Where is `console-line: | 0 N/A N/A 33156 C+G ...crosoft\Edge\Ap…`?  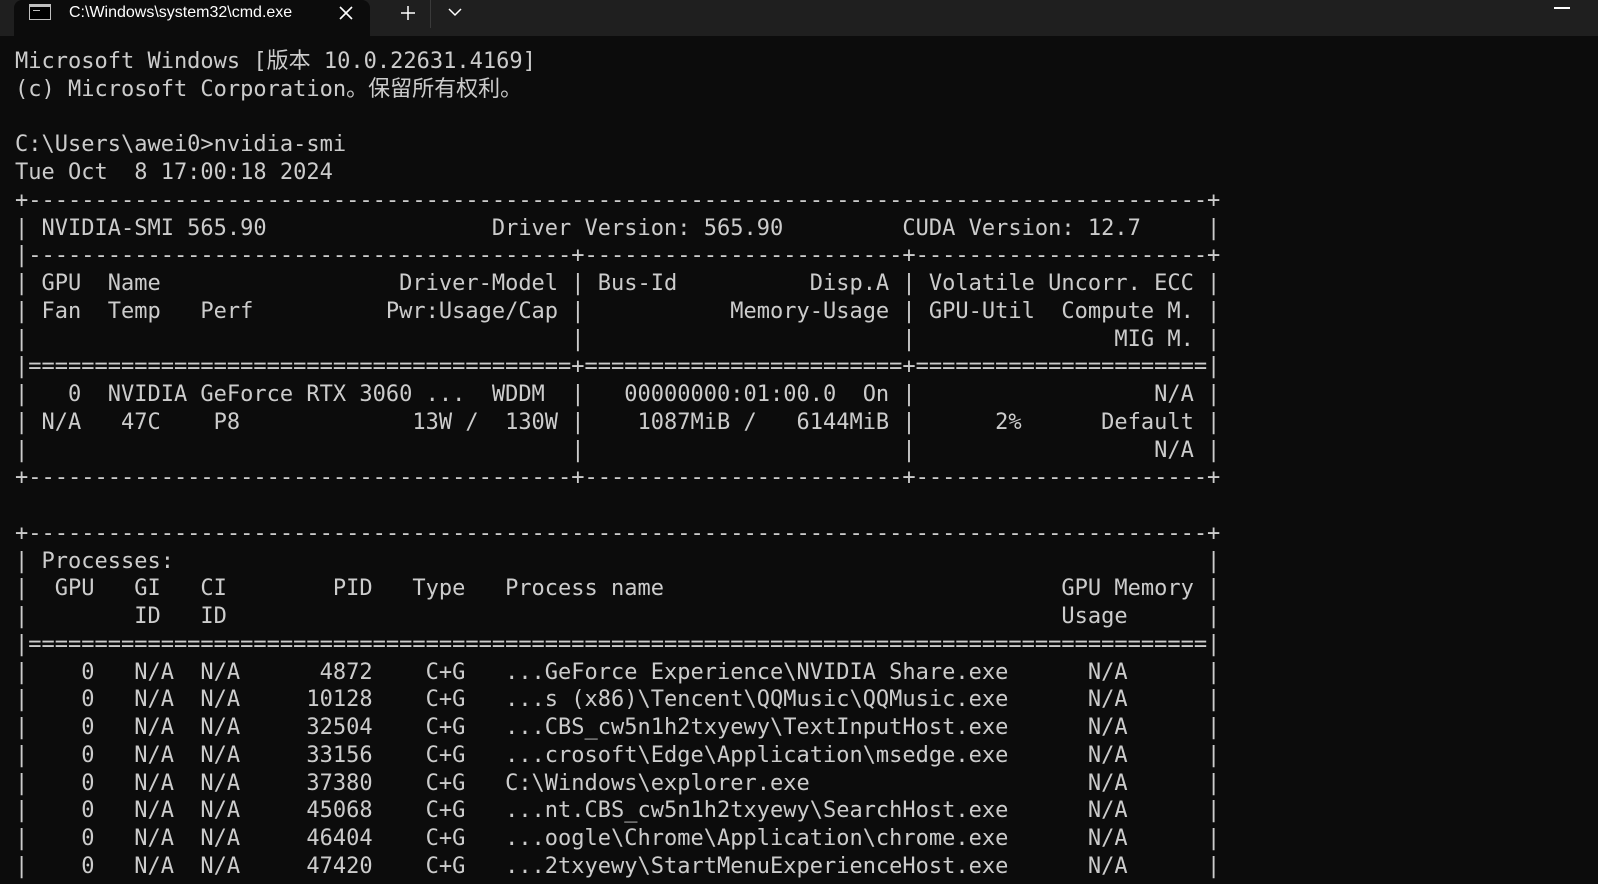
console-line: | 0 N/A N/A 33156 C+G ...crosoft\Edge\Ap… is located at coordinates (618, 755).